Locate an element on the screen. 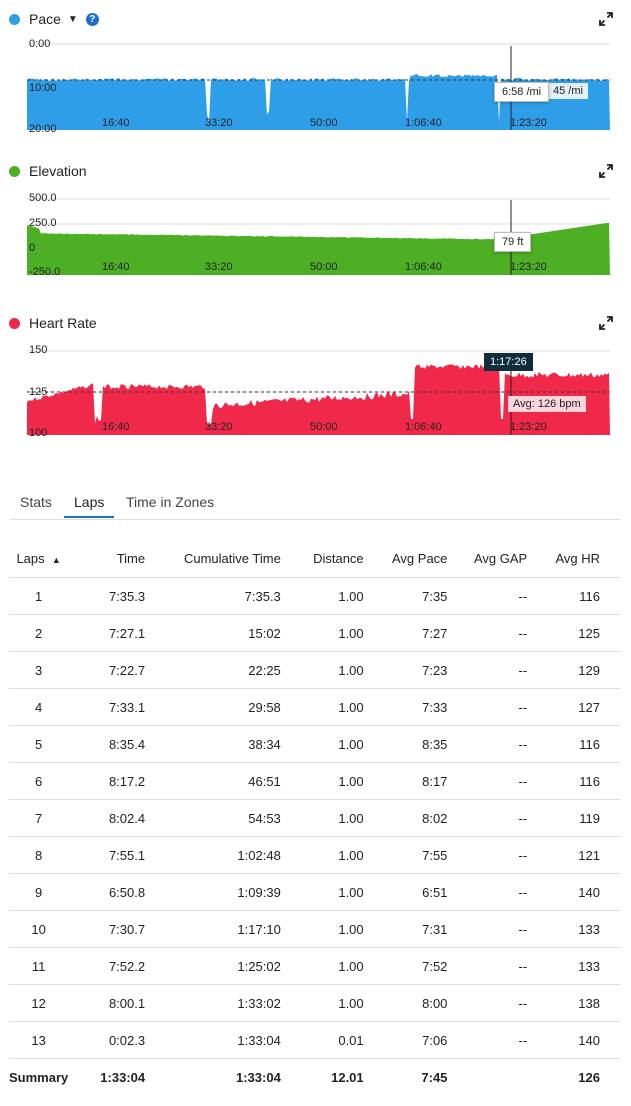 The width and height of the screenshot is (631, 1106). pace-y-tick: 10:00 is located at coordinates (43, 88).